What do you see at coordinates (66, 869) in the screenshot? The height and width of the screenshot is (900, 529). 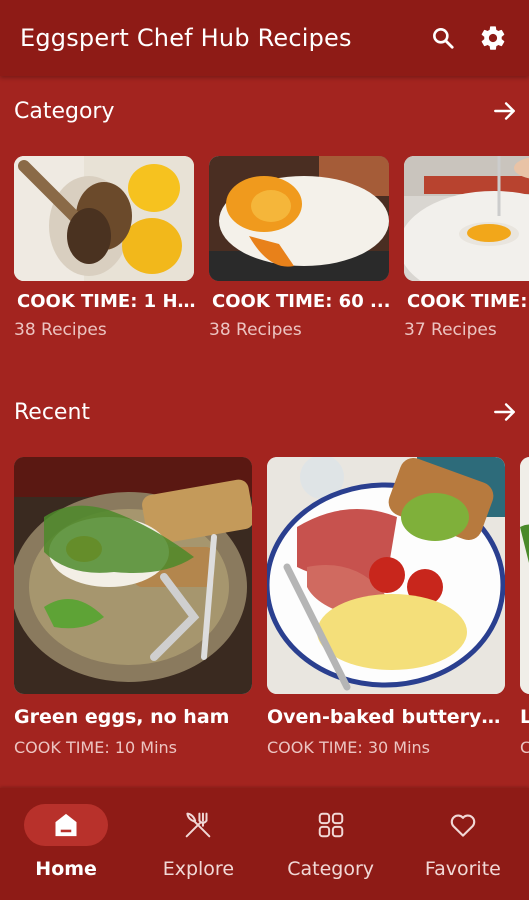 I see `nav-home-label: Home` at bounding box center [66, 869].